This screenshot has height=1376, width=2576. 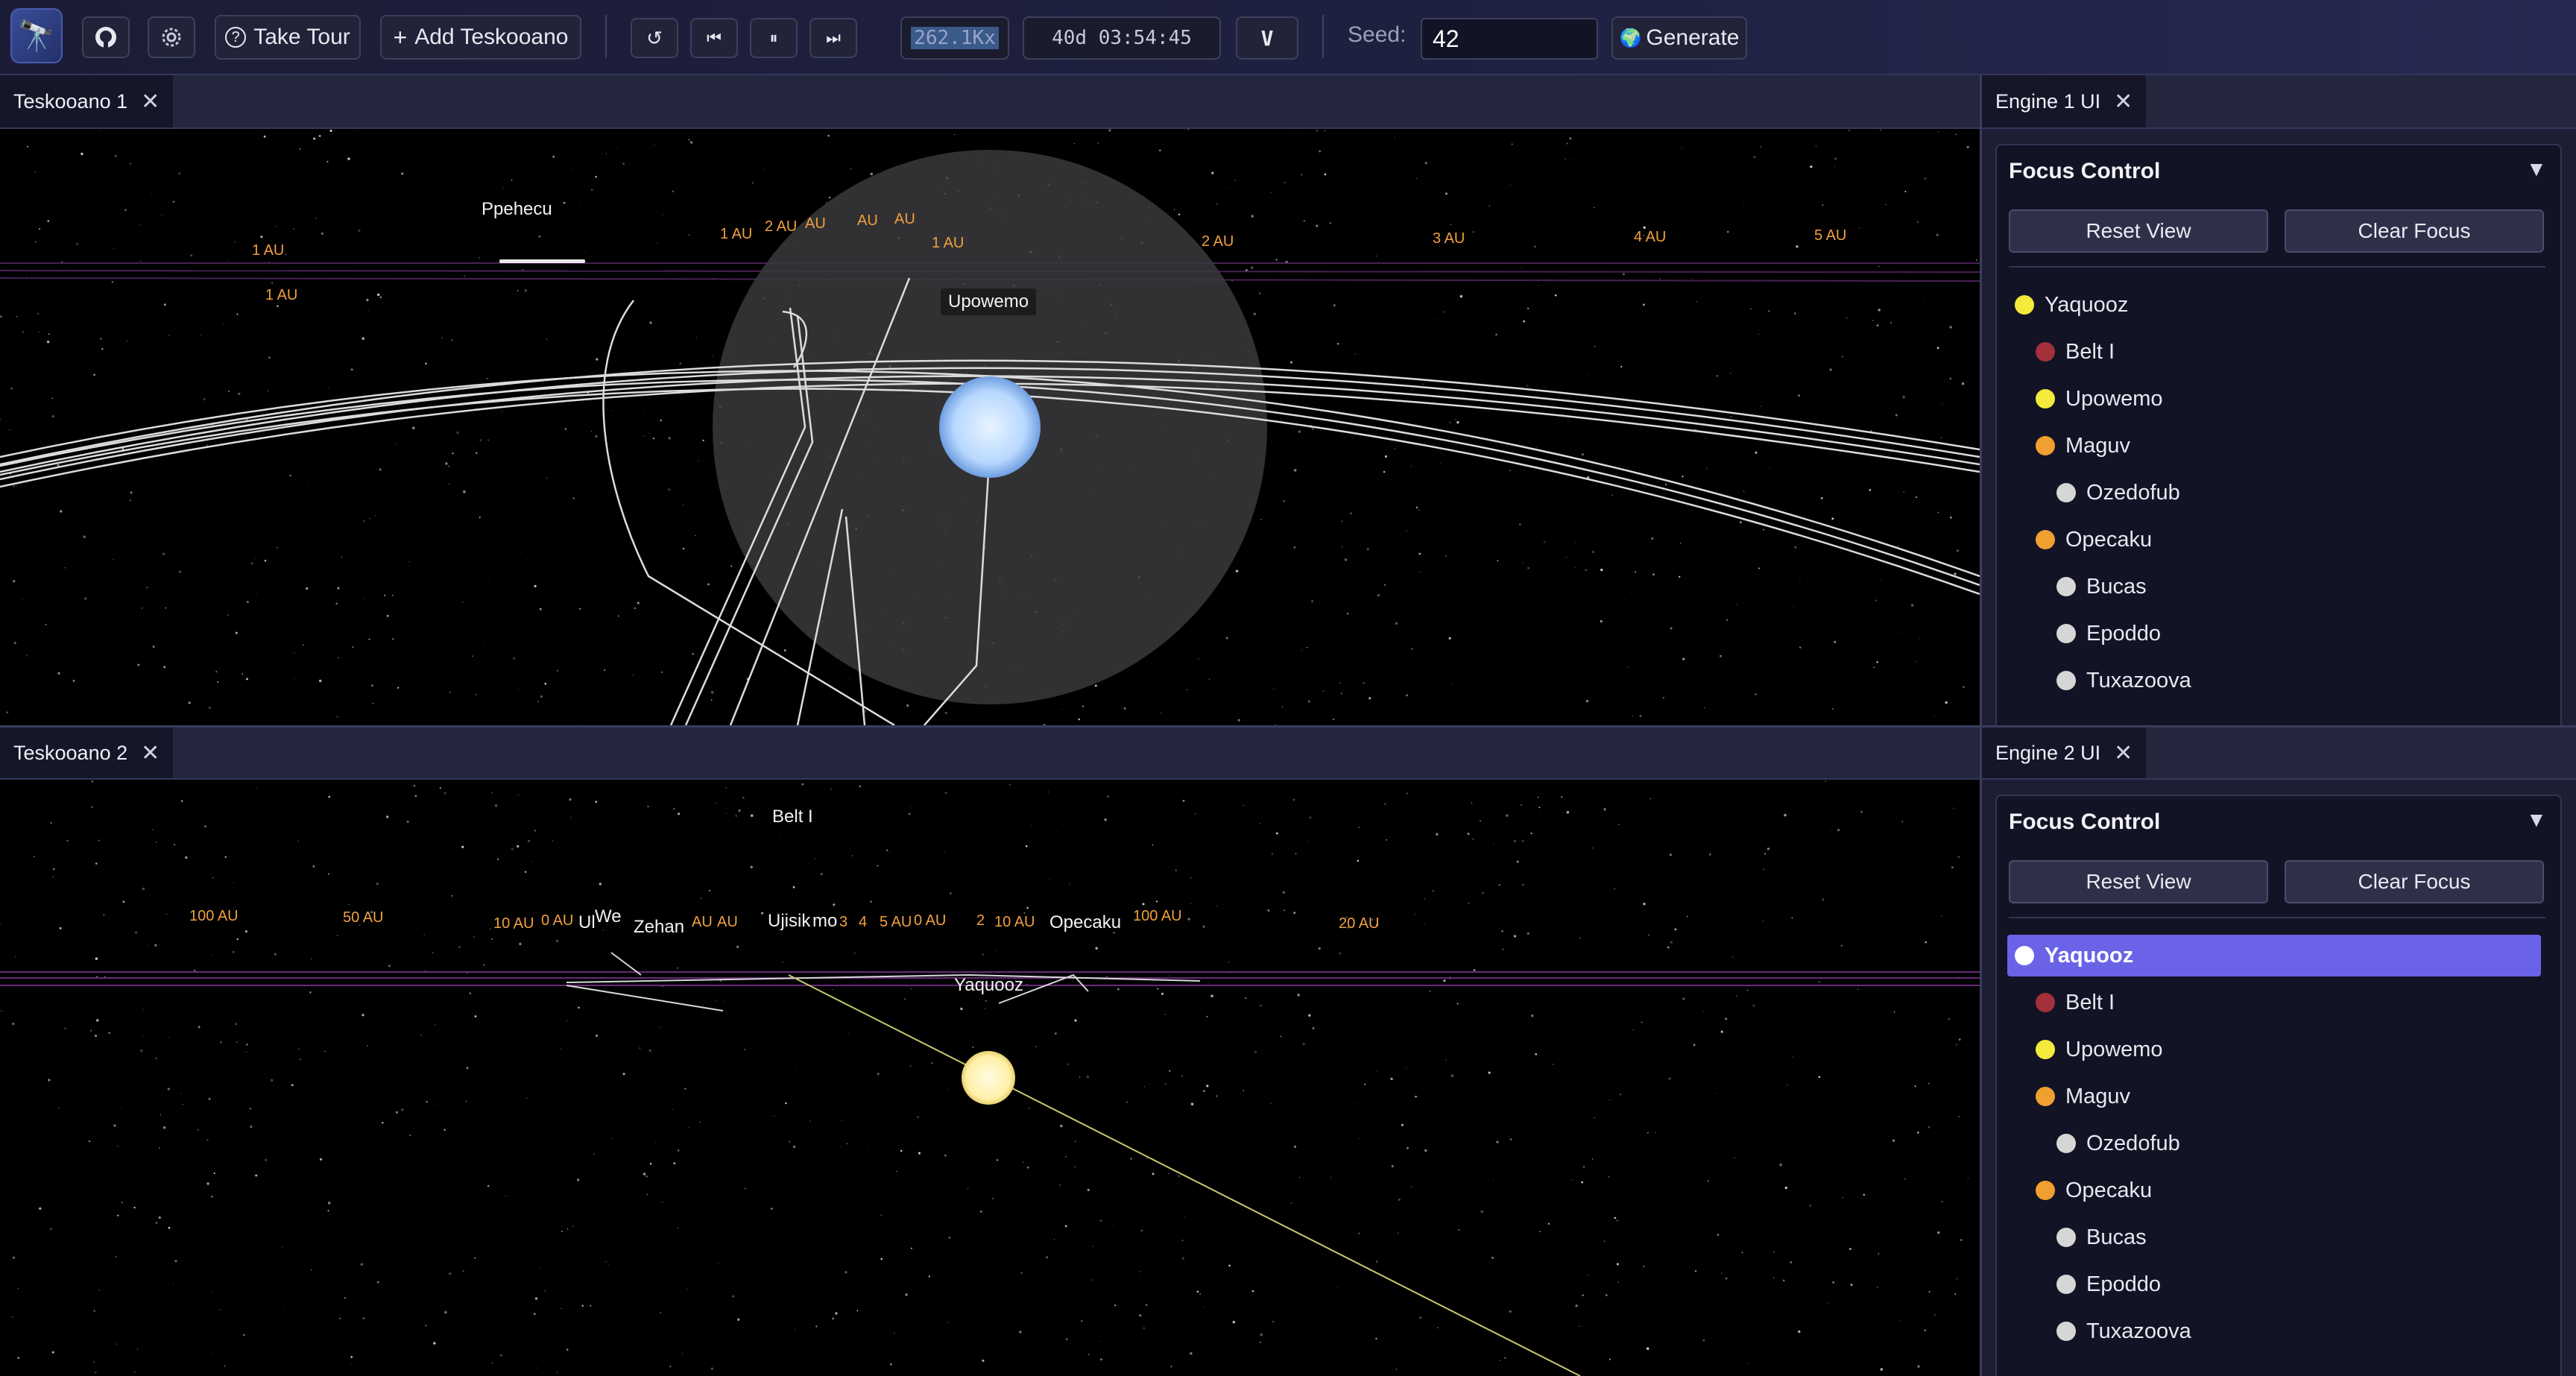 I want to click on label-yaquooz: Yaquooz, so click(x=989, y=985).